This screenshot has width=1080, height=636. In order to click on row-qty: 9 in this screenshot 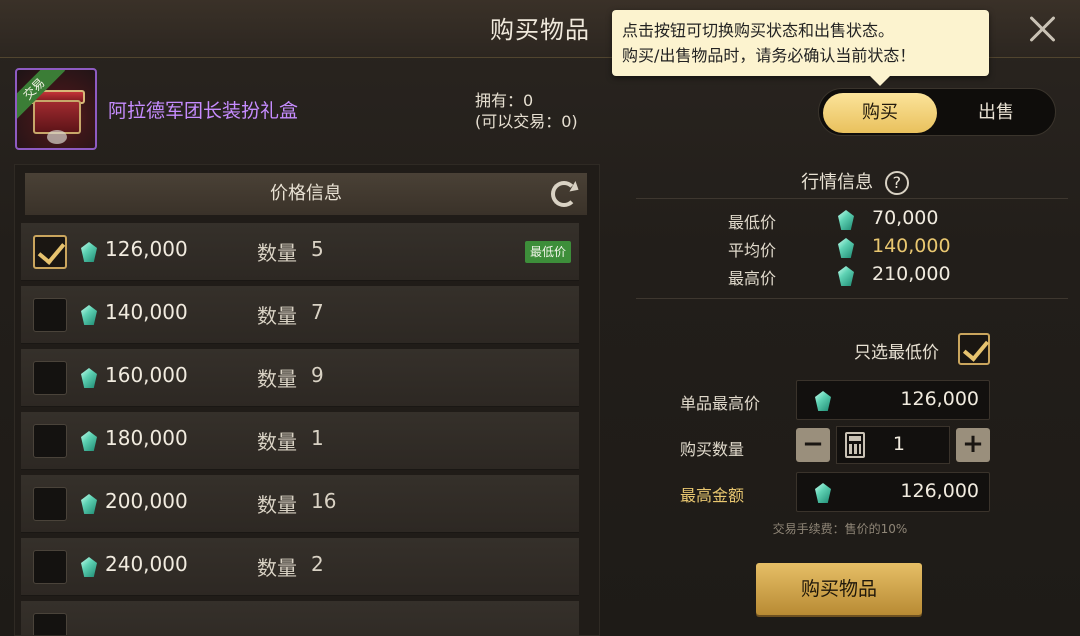, I will do `click(317, 375)`.